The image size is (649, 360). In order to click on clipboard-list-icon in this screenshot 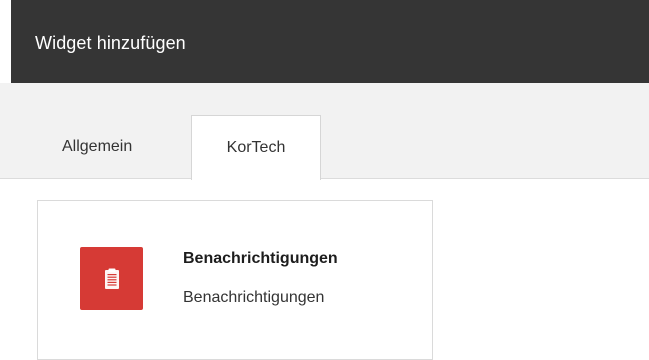, I will do `click(111, 278)`.